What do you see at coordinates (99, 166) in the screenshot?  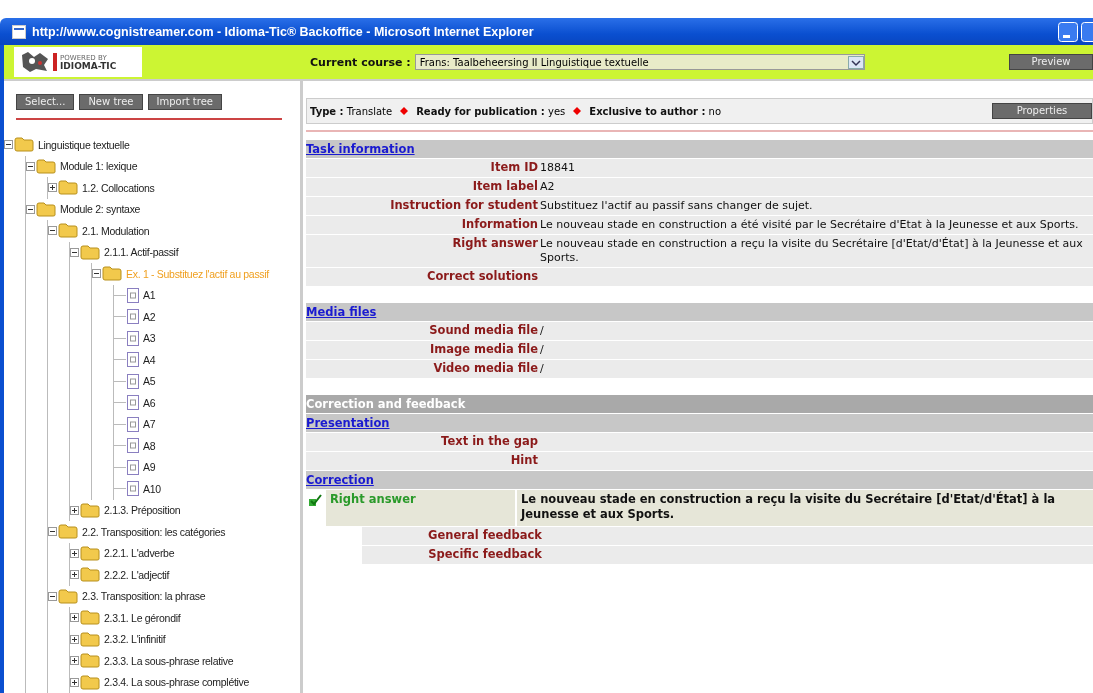 I see `tree-item: Module 1: lexique` at bounding box center [99, 166].